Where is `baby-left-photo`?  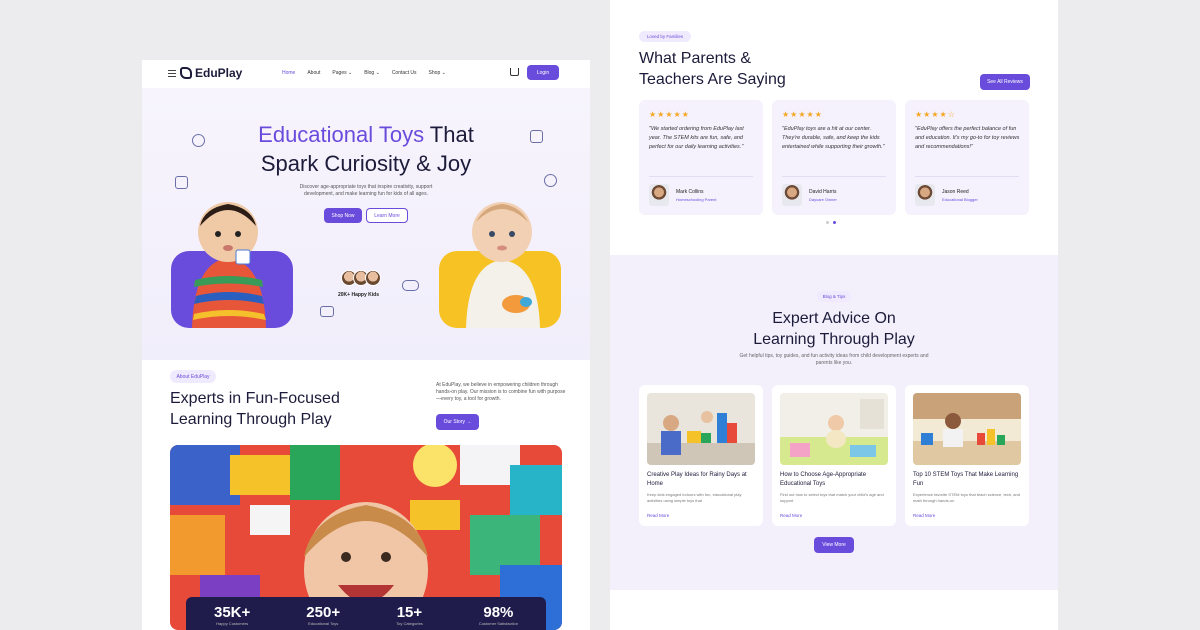 baby-left-photo is located at coordinates (229, 265).